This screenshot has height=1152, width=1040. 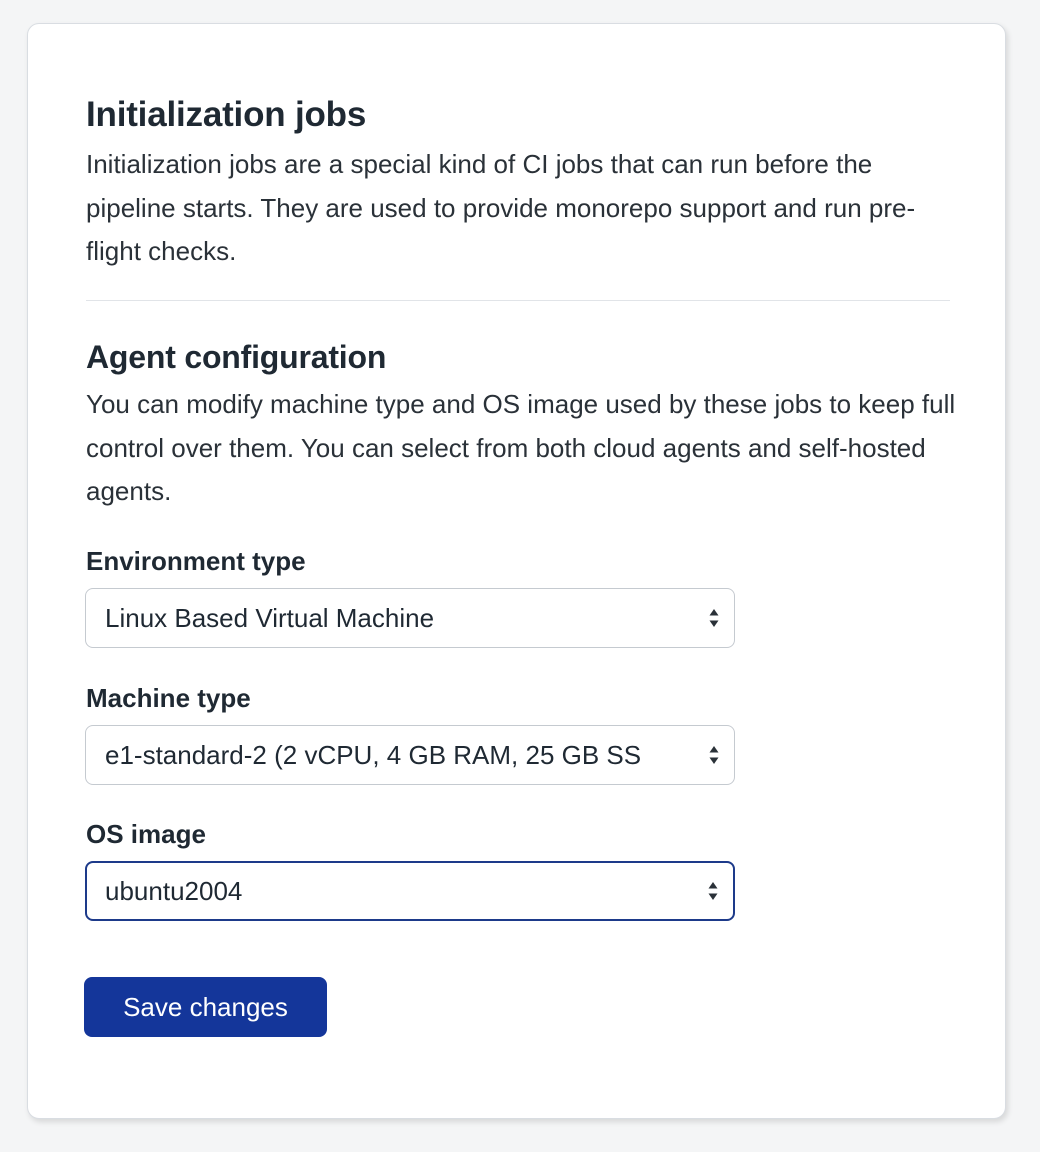 What do you see at coordinates (410, 891) in the screenshot?
I see `os-image-select: ubuntu2004` at bounding box center [410, 891].